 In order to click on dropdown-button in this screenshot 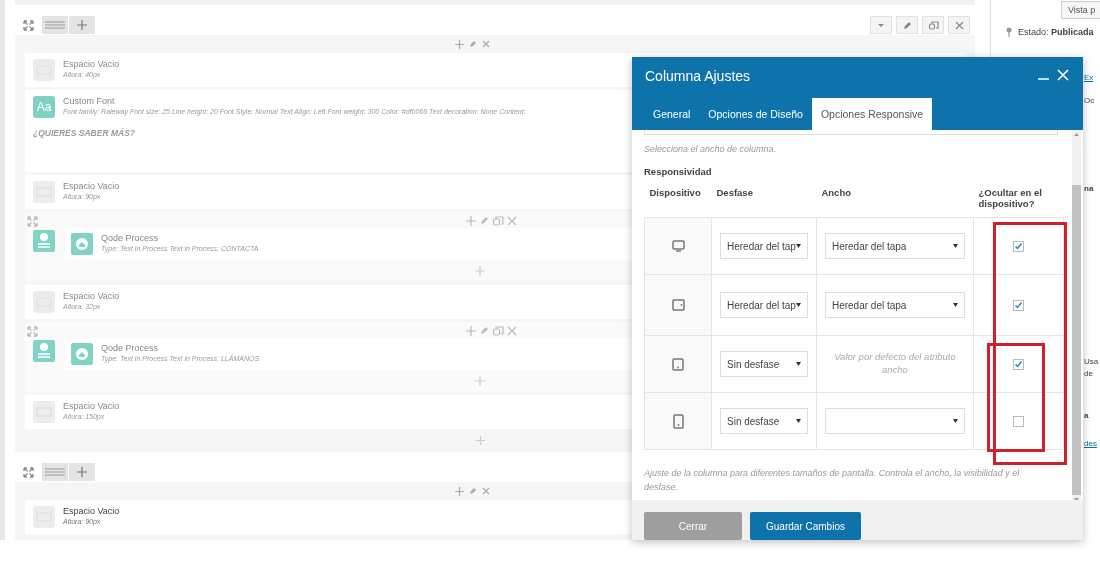, I will do `click(881, 25)`.